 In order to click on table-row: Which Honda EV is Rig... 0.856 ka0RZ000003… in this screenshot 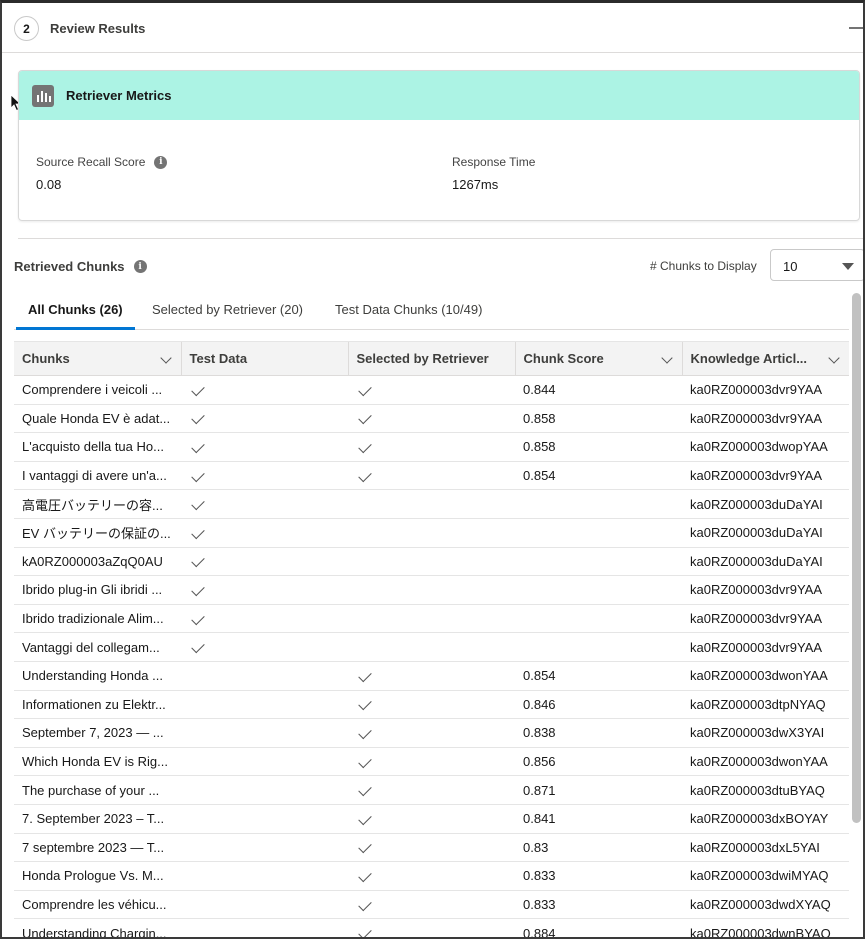, I will do `click(431, 762)`.